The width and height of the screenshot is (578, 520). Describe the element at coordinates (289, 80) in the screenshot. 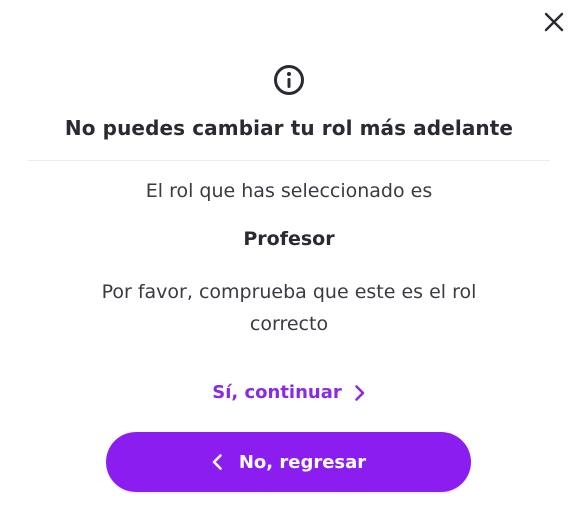

I see `info-icon` at that location.